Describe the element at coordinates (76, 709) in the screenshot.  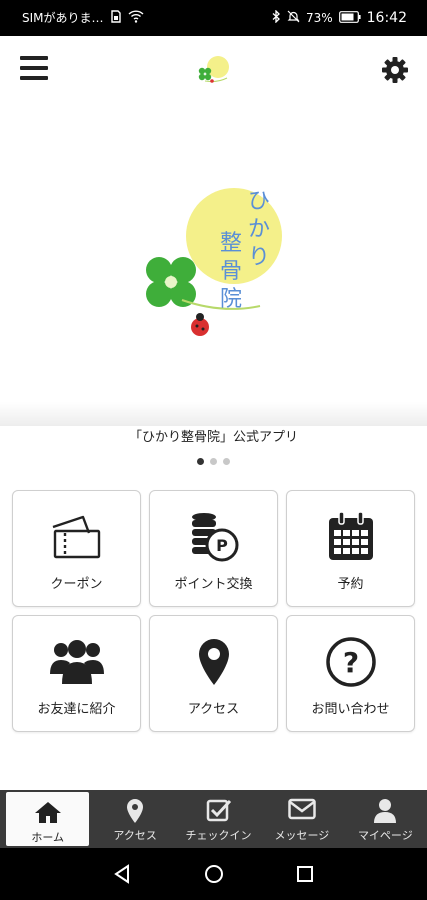
I see `refer-friend-label: お友達に紹介` at that location.